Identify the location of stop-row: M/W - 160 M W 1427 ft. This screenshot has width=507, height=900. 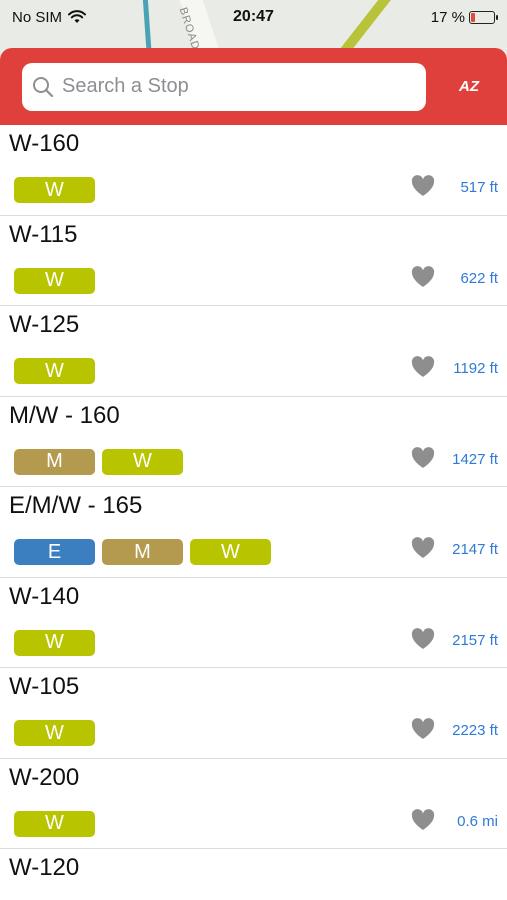
(253, 442).